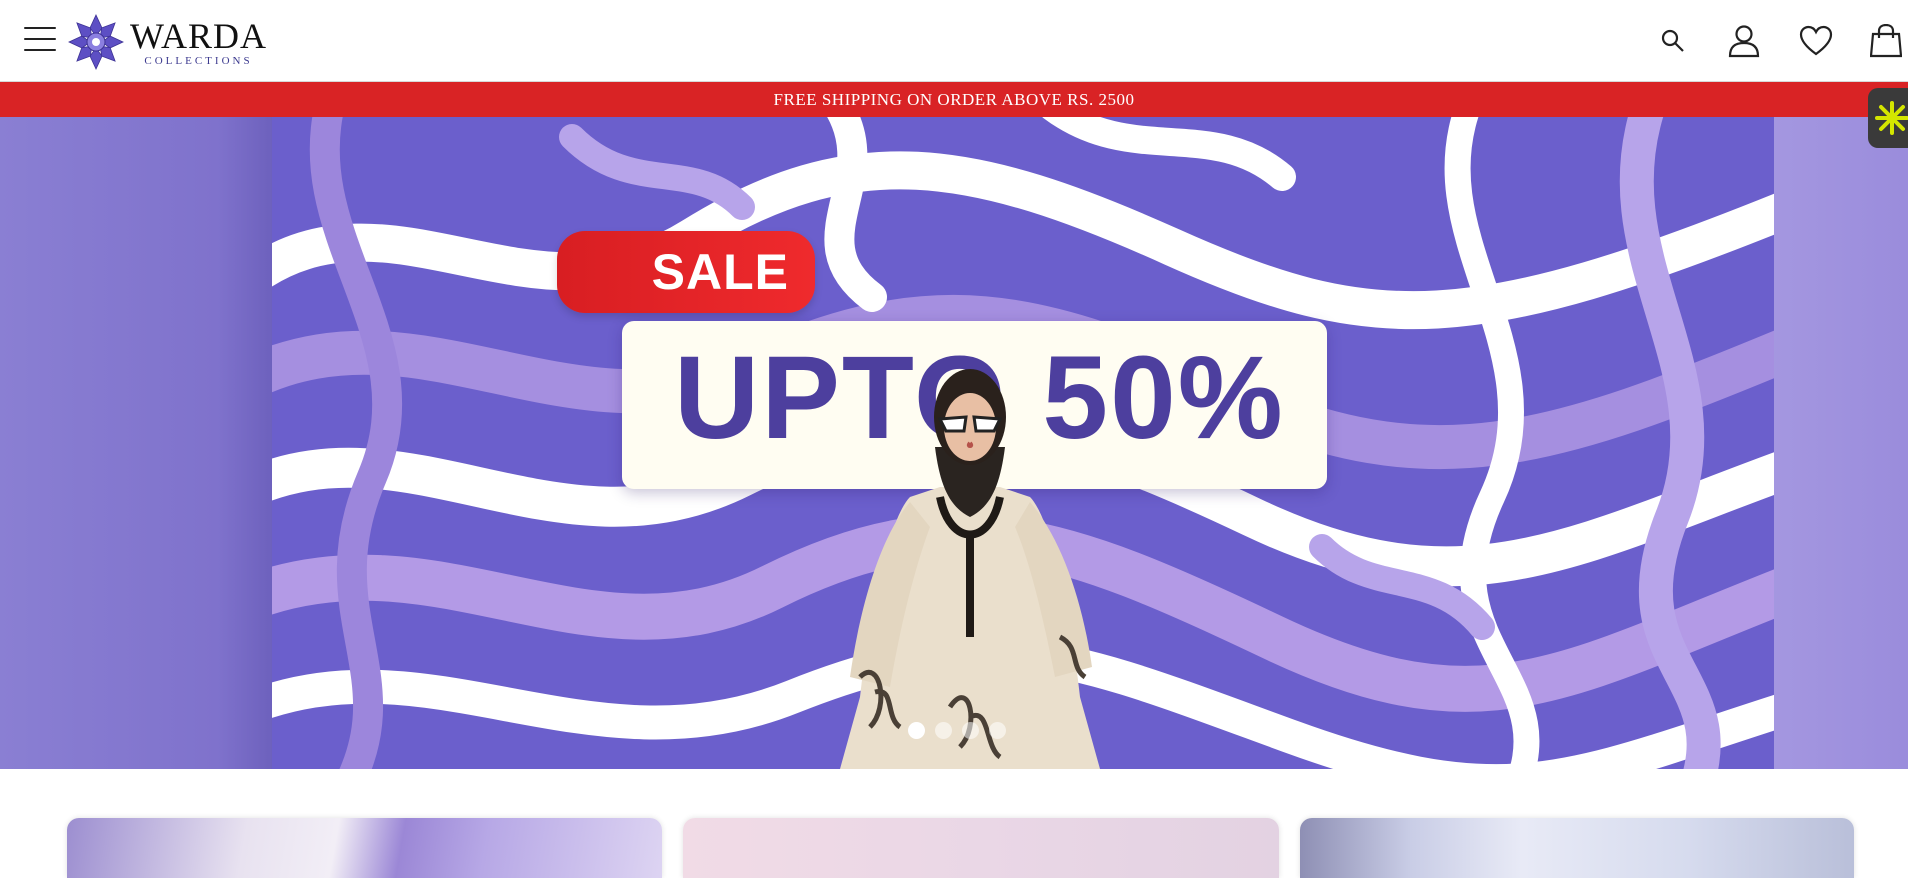 The height and width of the screenshot is (878, 1908). I want to click on brand-name: WARDA, so click(198, 35).